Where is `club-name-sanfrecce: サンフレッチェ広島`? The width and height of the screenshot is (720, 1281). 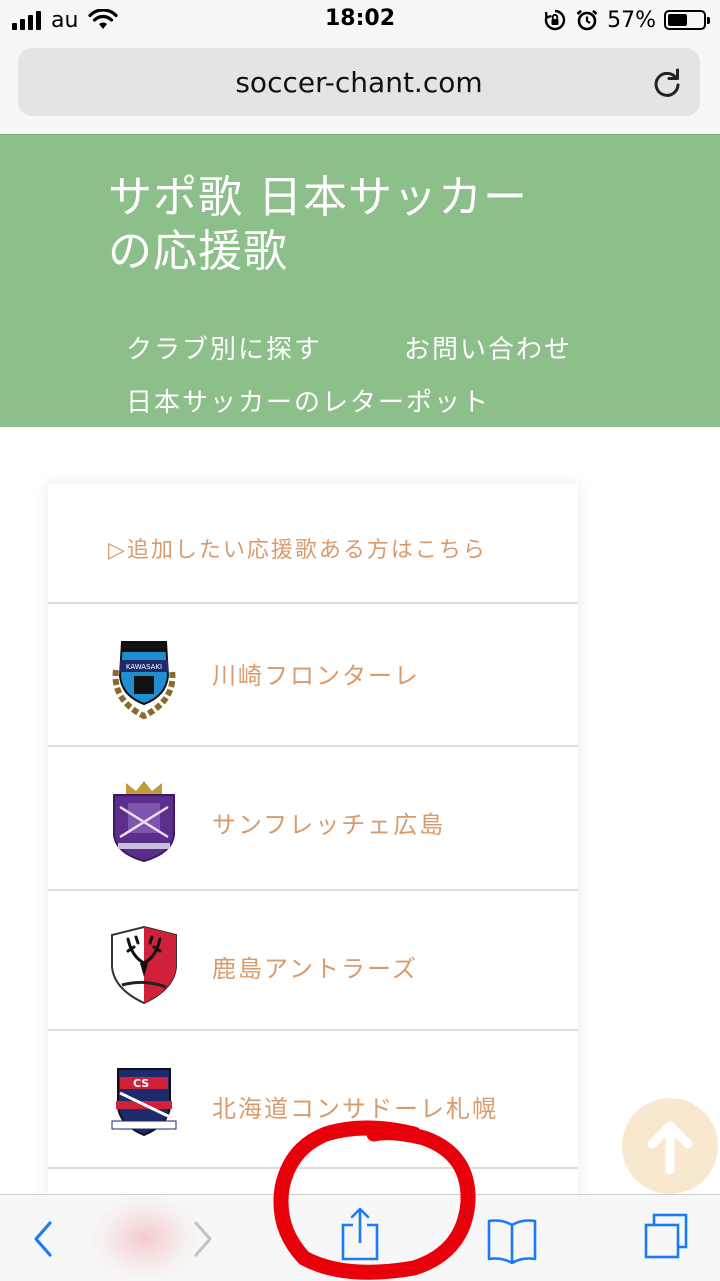 club-name-sanfrecce: サンフレッチェ広島 is located at coordinates (328, 822).